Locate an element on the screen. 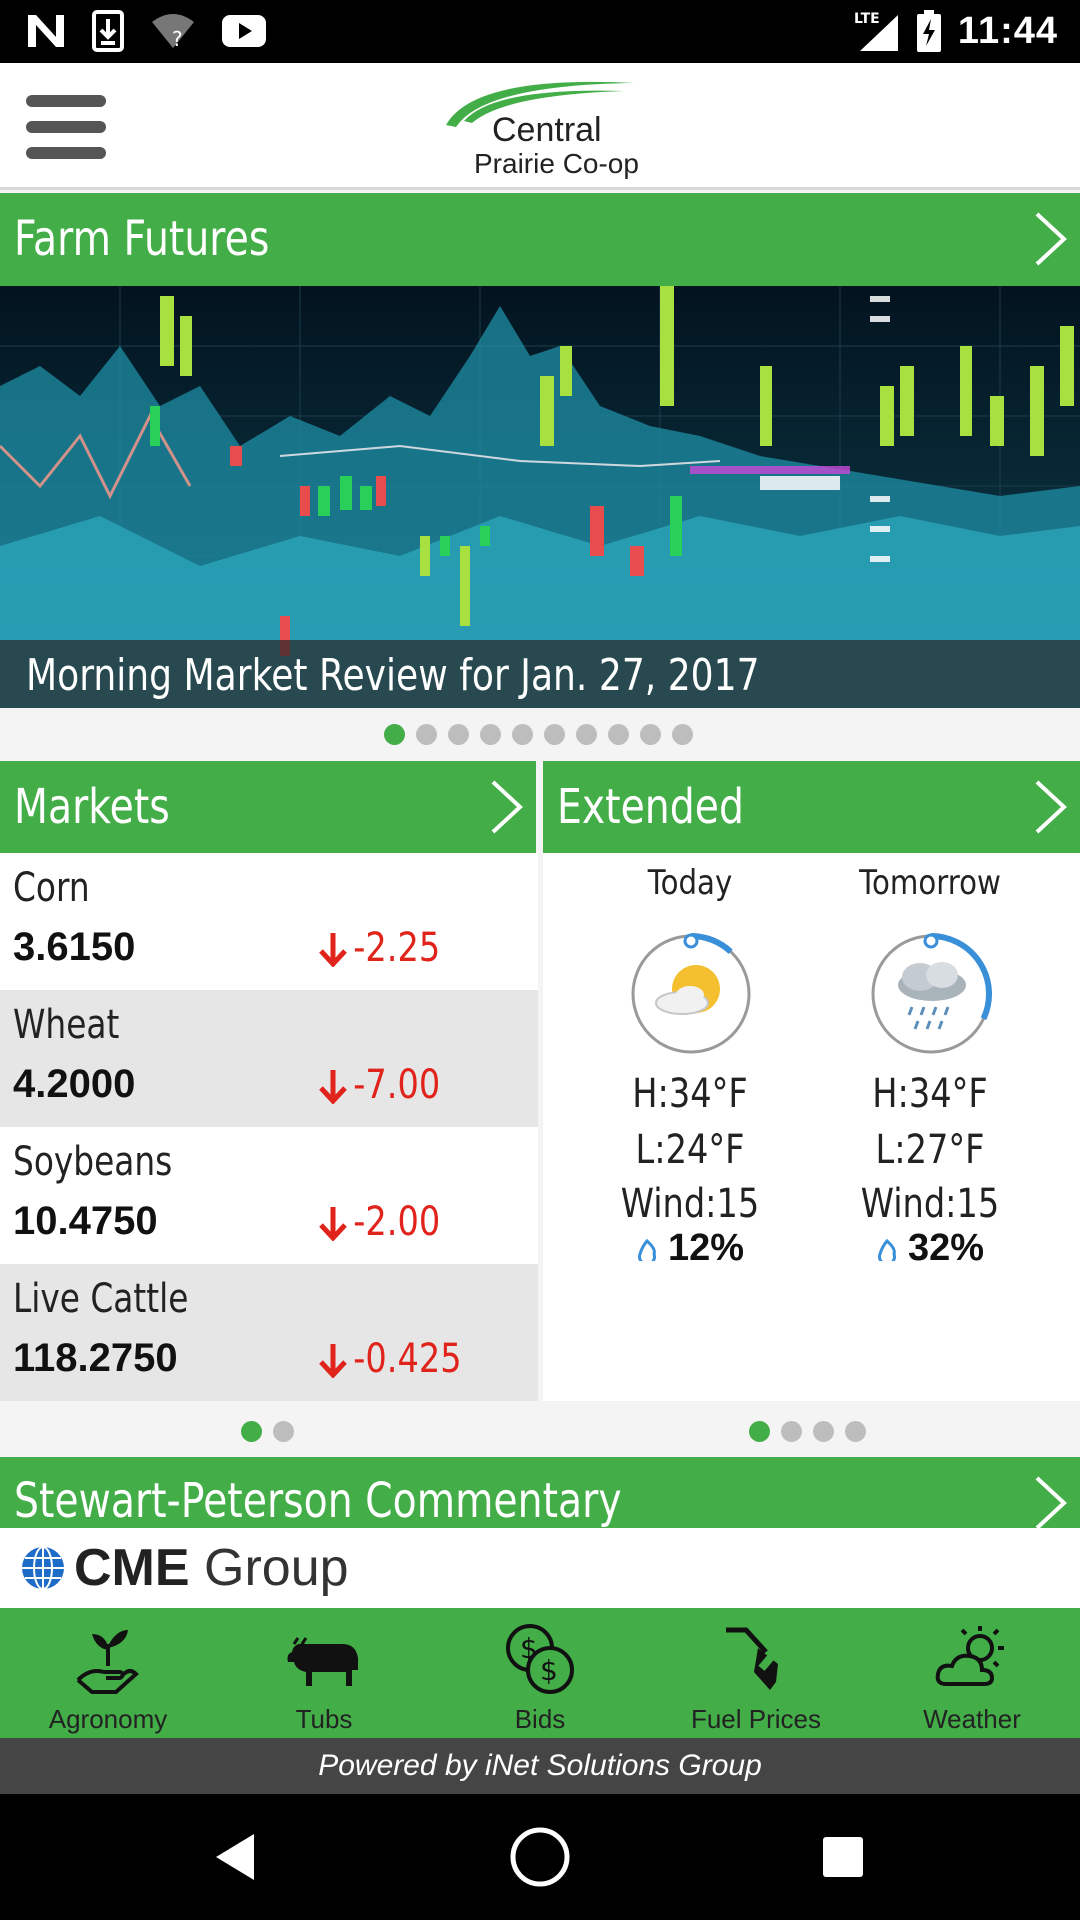  market-name: Wheat is located at coordinates (66, 1025).